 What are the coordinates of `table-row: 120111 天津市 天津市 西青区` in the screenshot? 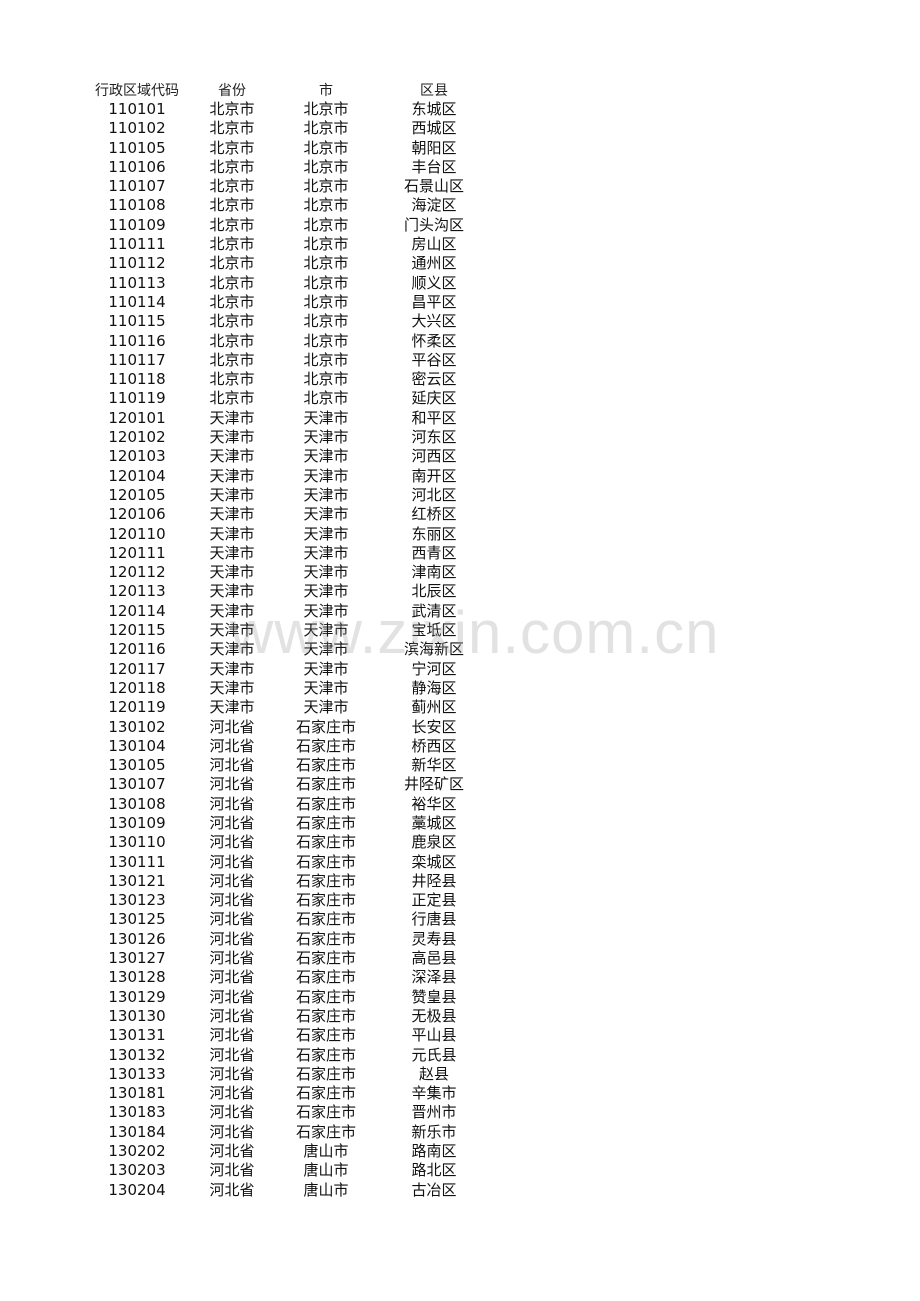 It's located at (287, 553).